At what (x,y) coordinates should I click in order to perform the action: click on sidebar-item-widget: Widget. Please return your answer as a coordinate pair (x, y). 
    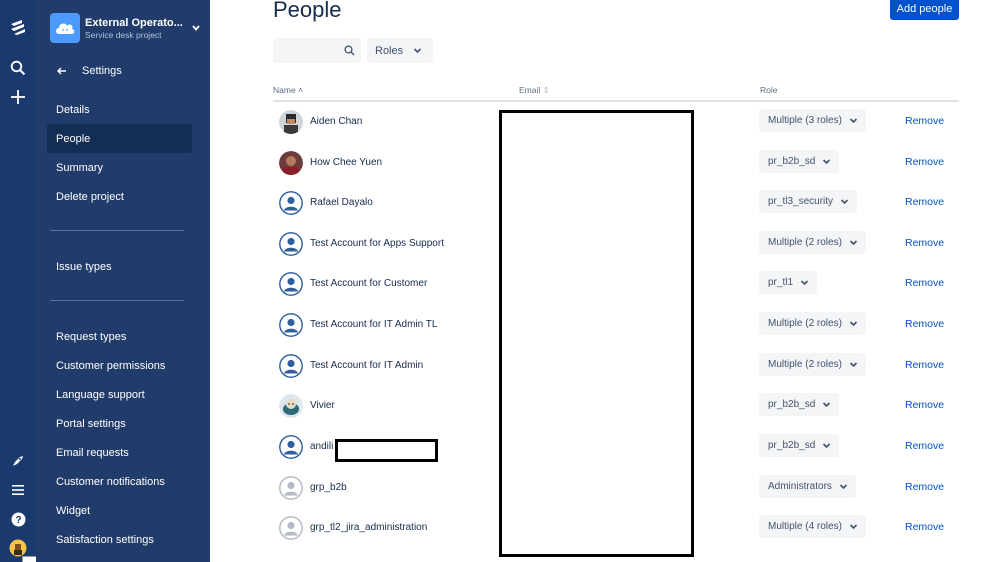
    Looking at the image, I should click on (119, 510).